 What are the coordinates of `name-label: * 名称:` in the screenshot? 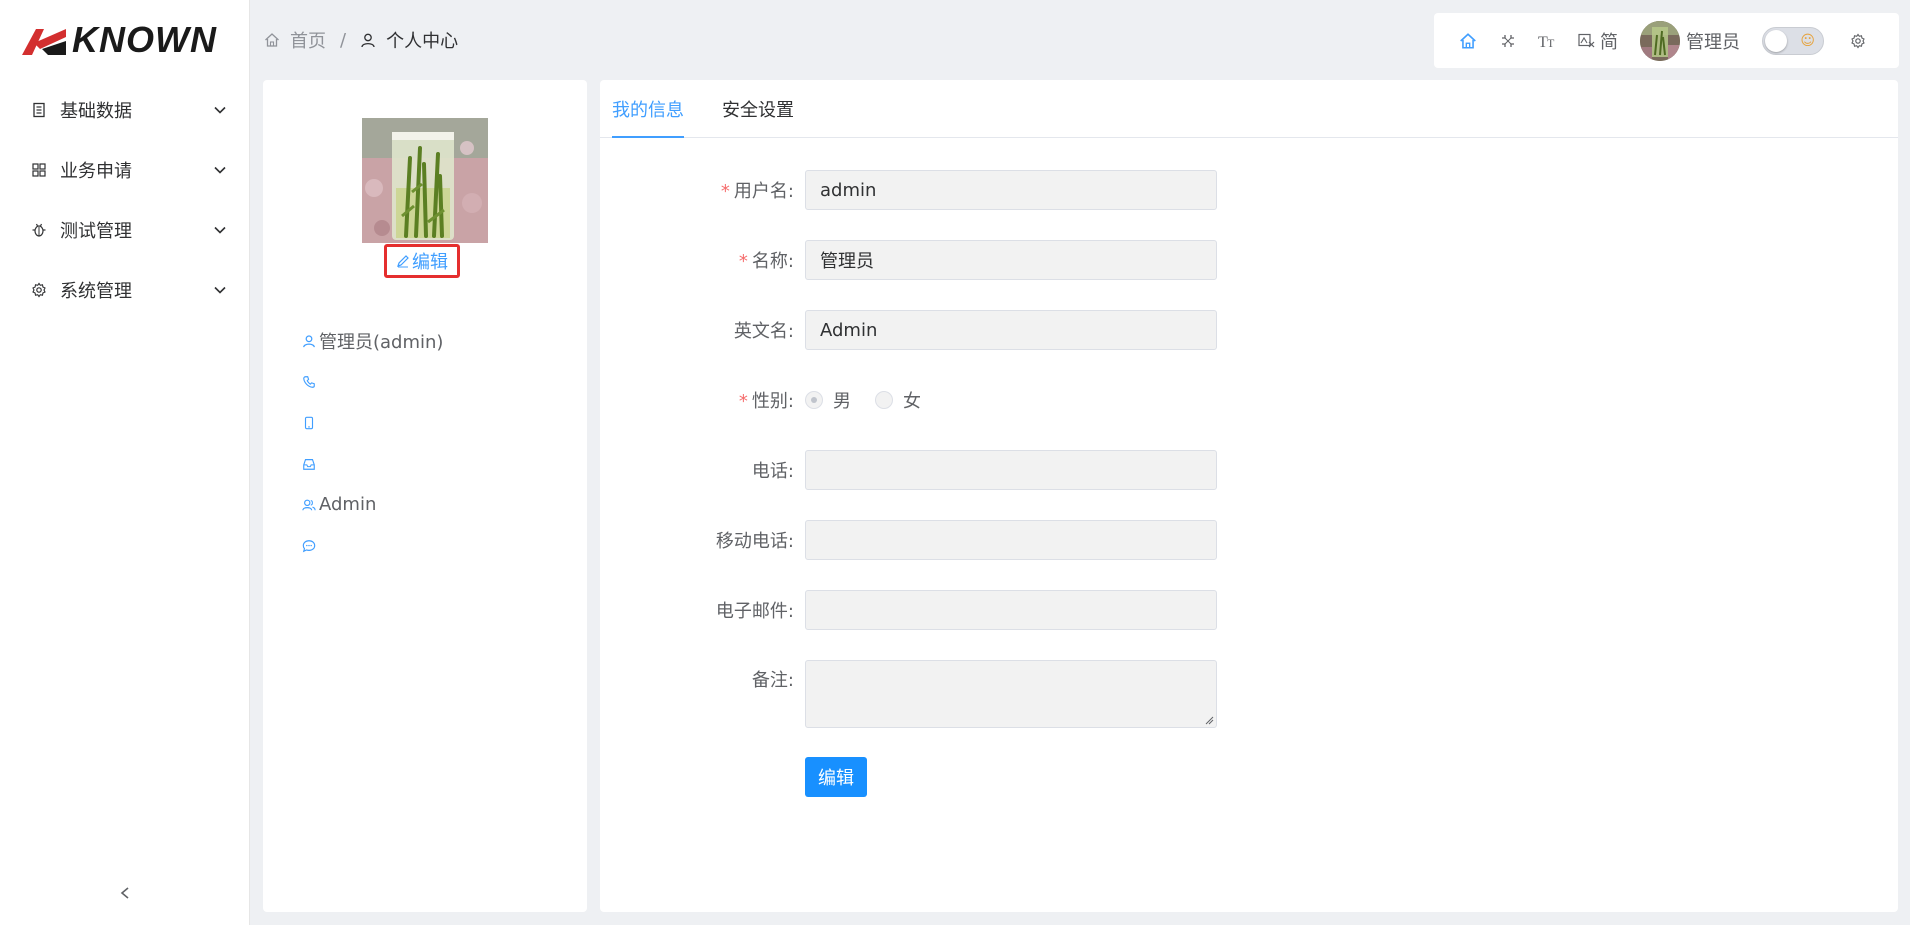 It's located at (766, 261).